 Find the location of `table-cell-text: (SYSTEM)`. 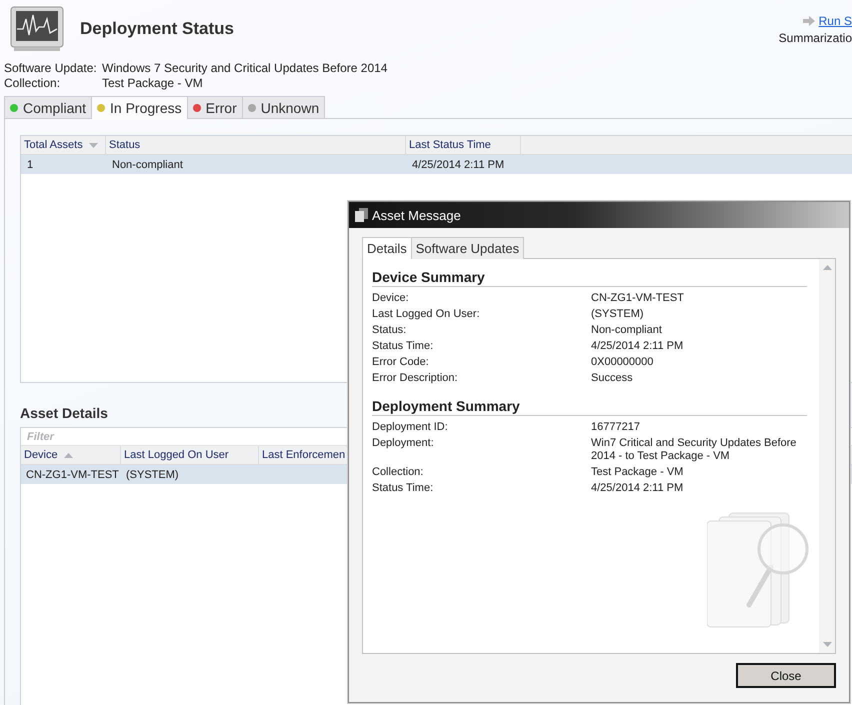

table-cell-text: (SYSTEM) is located at coordinates (152, 474).